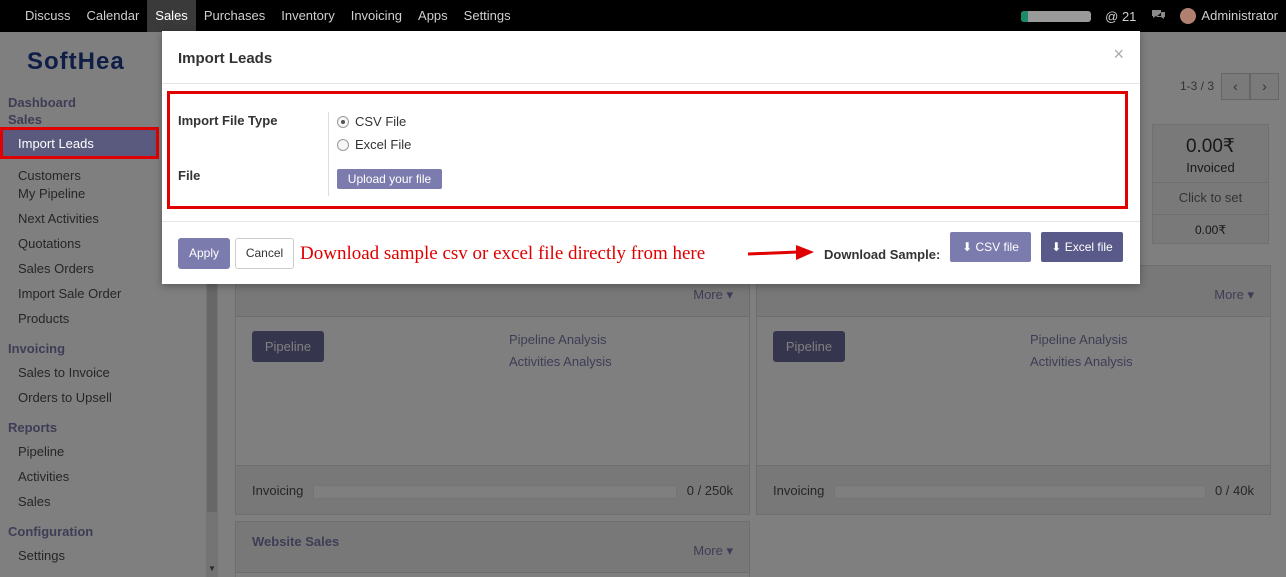  Describe the element at coordinates (79, 143) in the screenshot. I see `annotation-highlight-box` at that location.